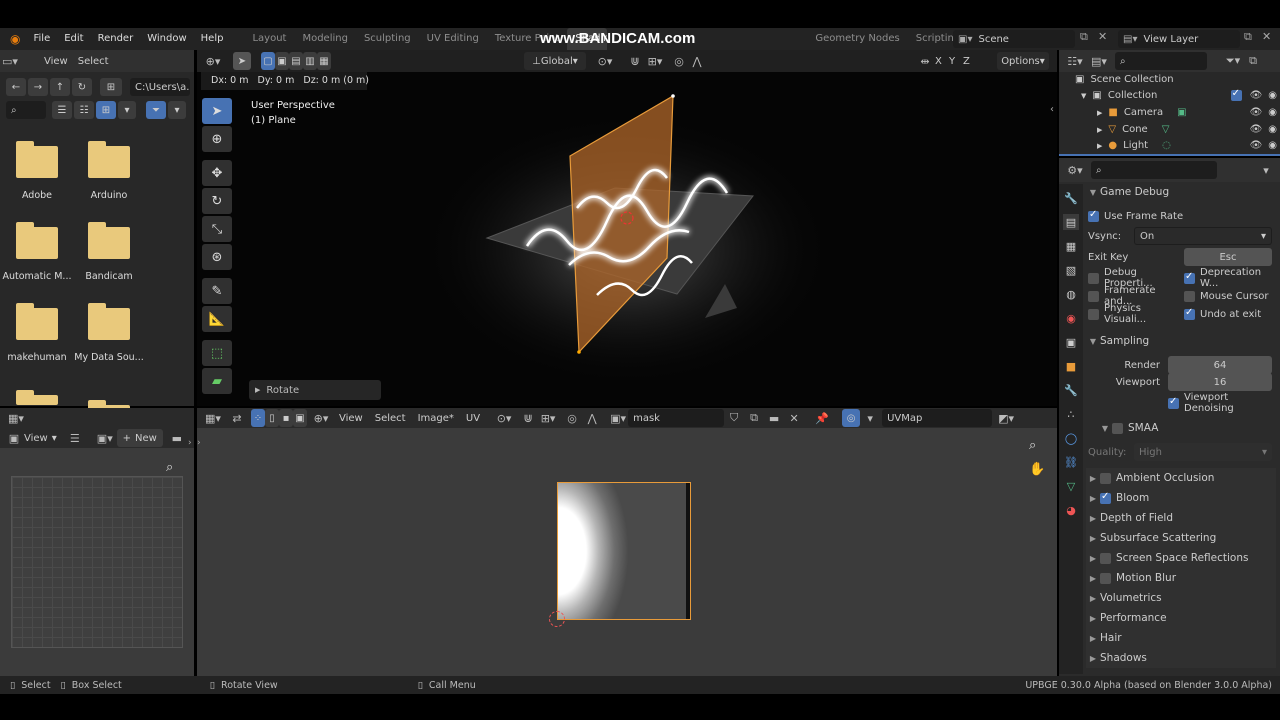  Describe the element at coordinates (734, 418) in the screenshot. I see `fake-user-shield-icon: ⛉` at that location.